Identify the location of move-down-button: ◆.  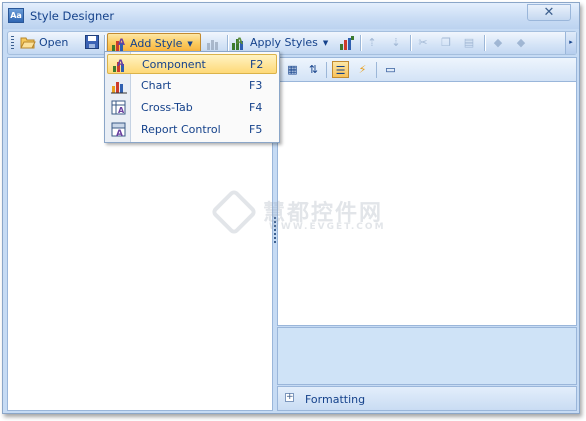
(521, 43).